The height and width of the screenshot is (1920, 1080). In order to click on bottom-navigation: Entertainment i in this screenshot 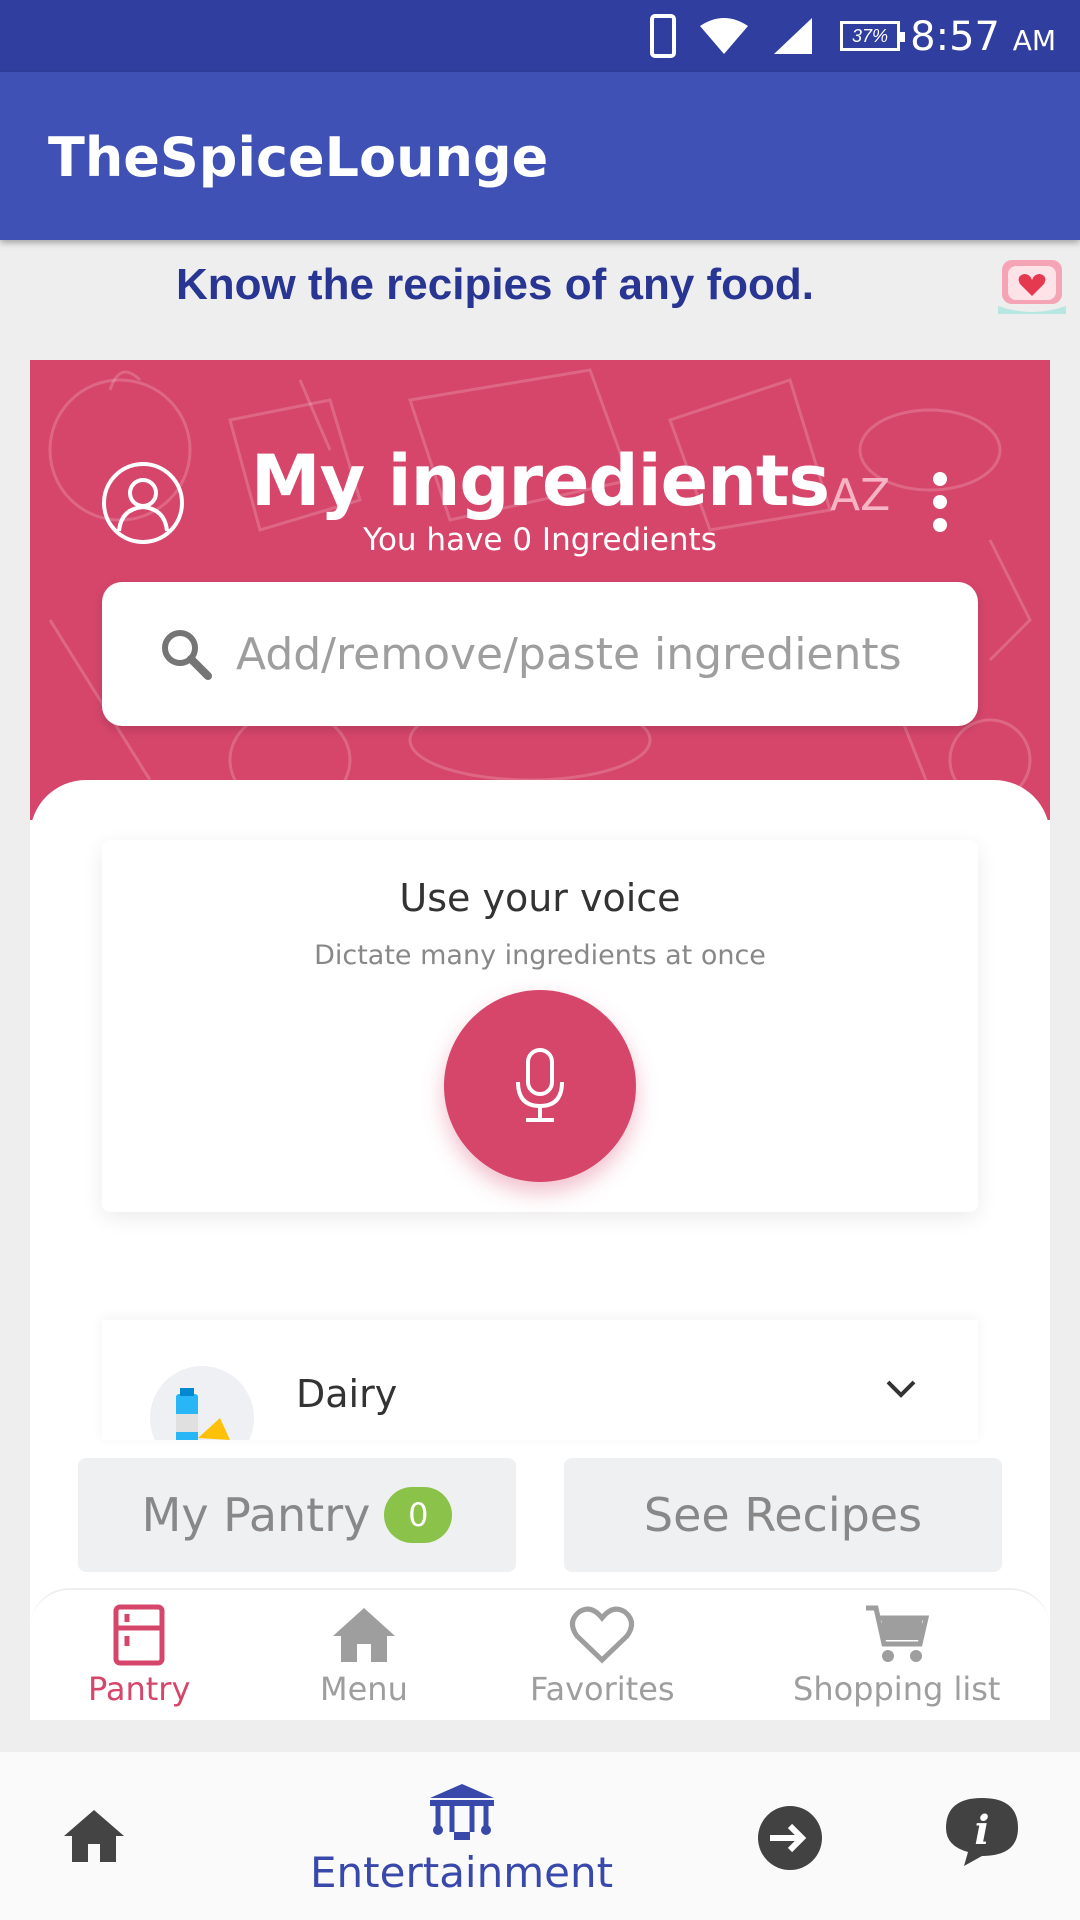, I will do `click(540, 1836)`.